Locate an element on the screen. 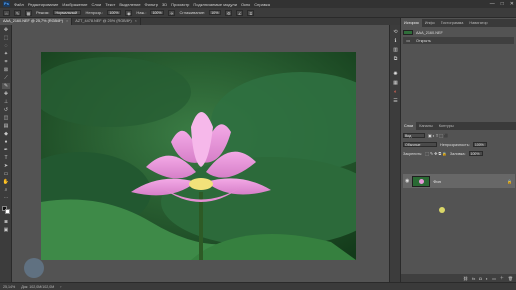  minimize-icon: — is located at coordinates (492, 4).